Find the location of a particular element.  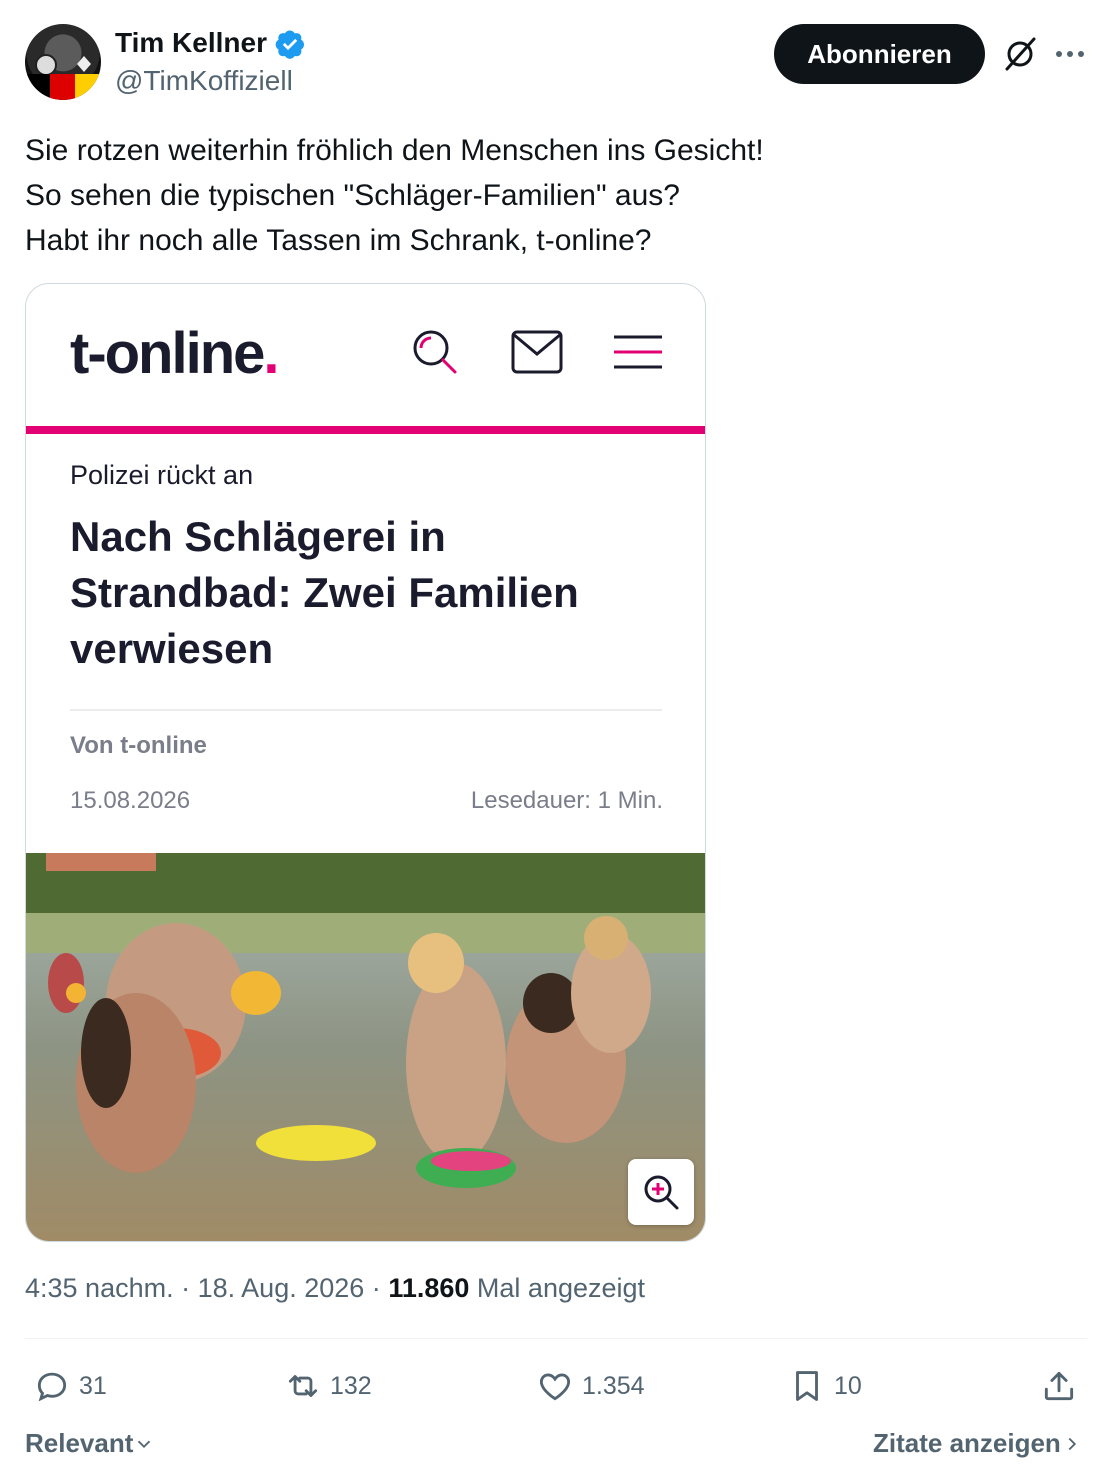

t-online-logo: t-online. is located at coordinates (175, 353).